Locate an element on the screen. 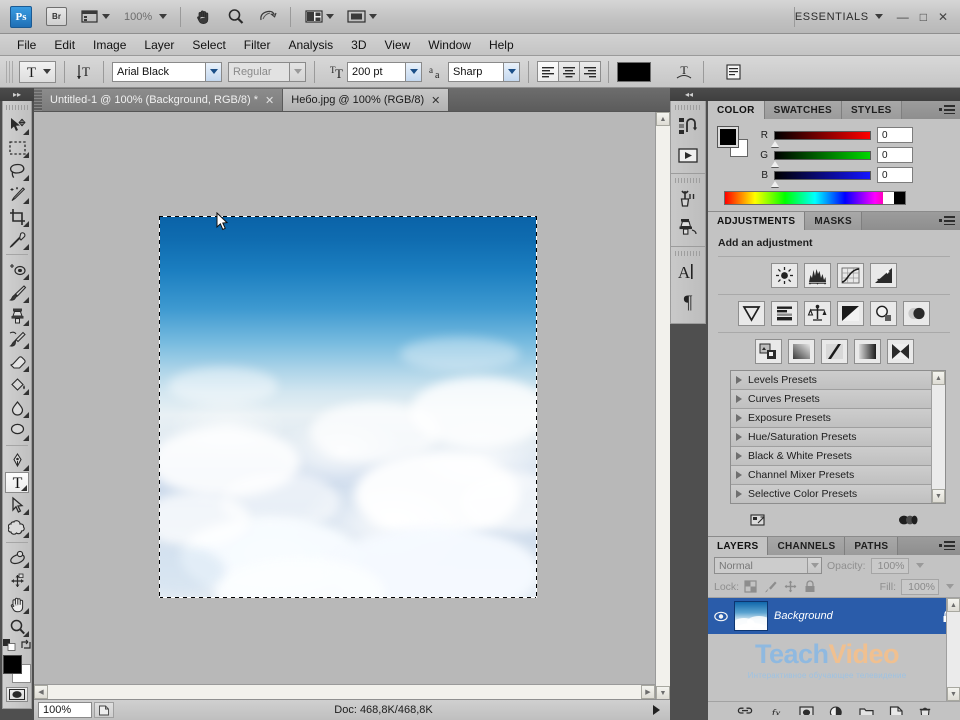 The height and width of the screenshot is (720, 960). document-tab-nebo-jpg: Небо.jpg @ 100% (RGB/8) ✕ is located at coordinates (366, 100).